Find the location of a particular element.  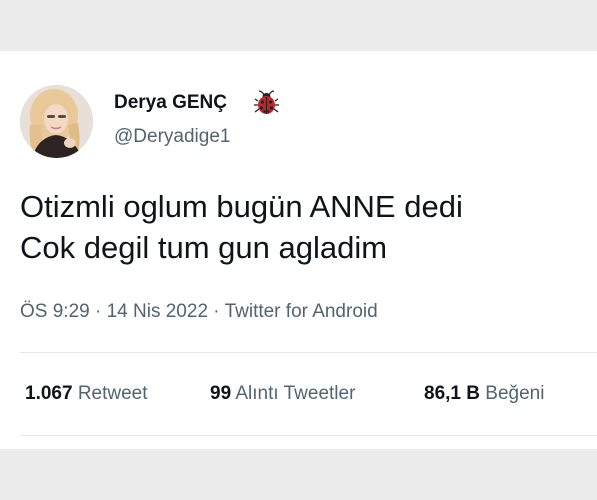

likes-label: Beğeni is located at coordinates (515, 393).